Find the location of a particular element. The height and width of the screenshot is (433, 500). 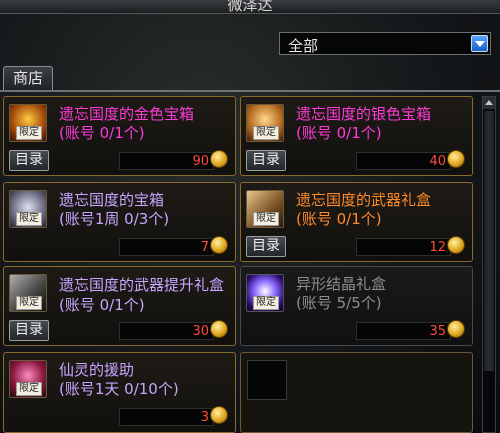

price-value: 40 is located at coordinates (437, 161).